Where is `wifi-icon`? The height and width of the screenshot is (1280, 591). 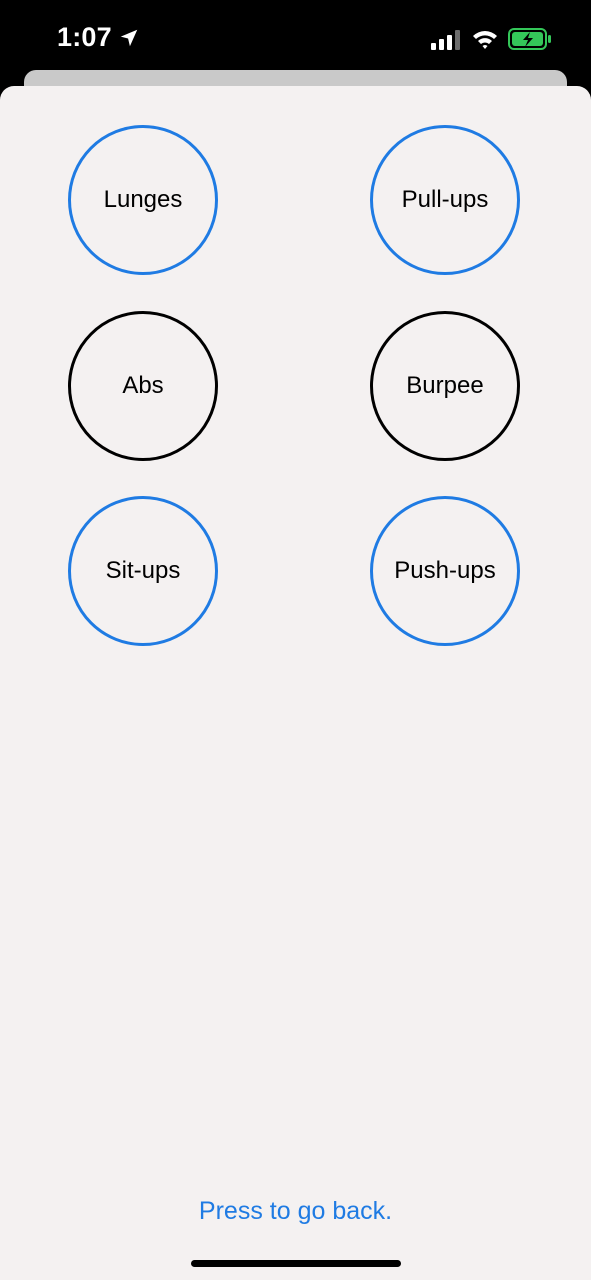
wifi-icon is located at coordinates (485, 40).